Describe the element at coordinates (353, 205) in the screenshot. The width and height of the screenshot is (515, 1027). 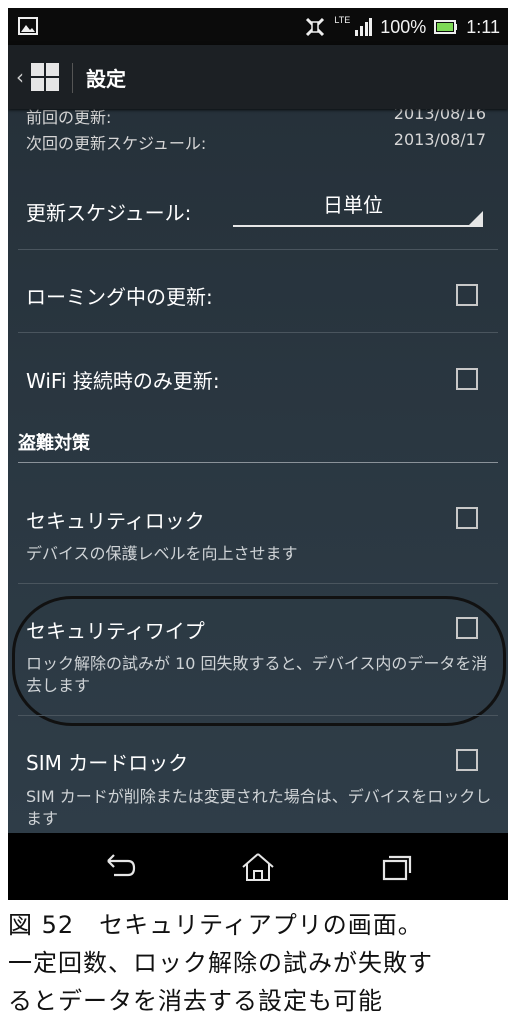
I see `schedule-value: 日単位` at that location.